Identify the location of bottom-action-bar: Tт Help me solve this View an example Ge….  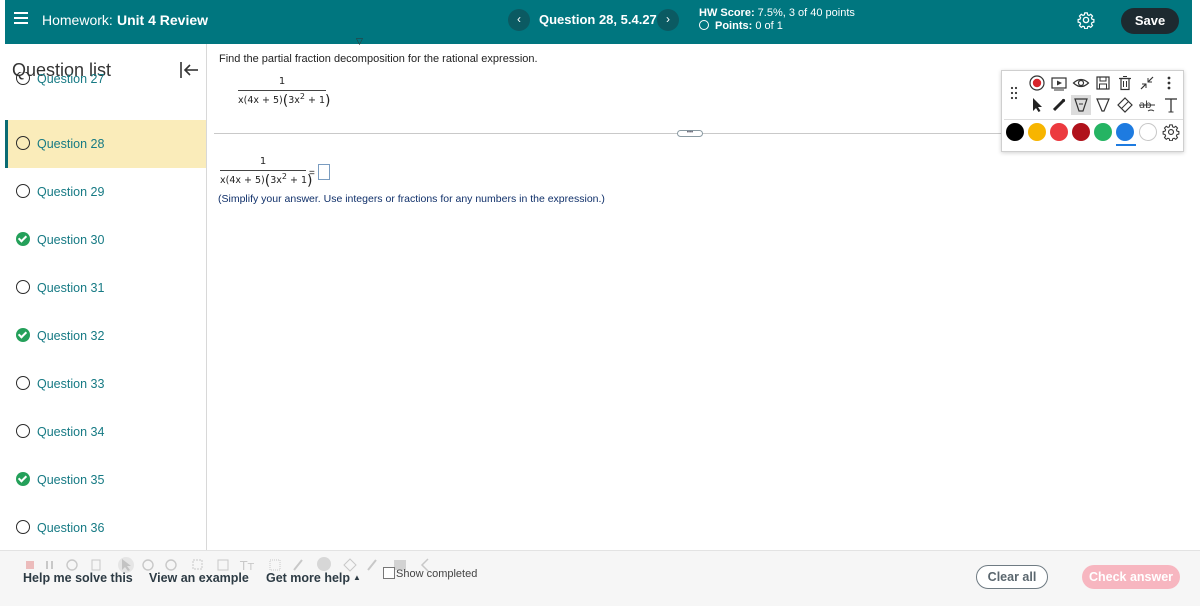
(600, 578).